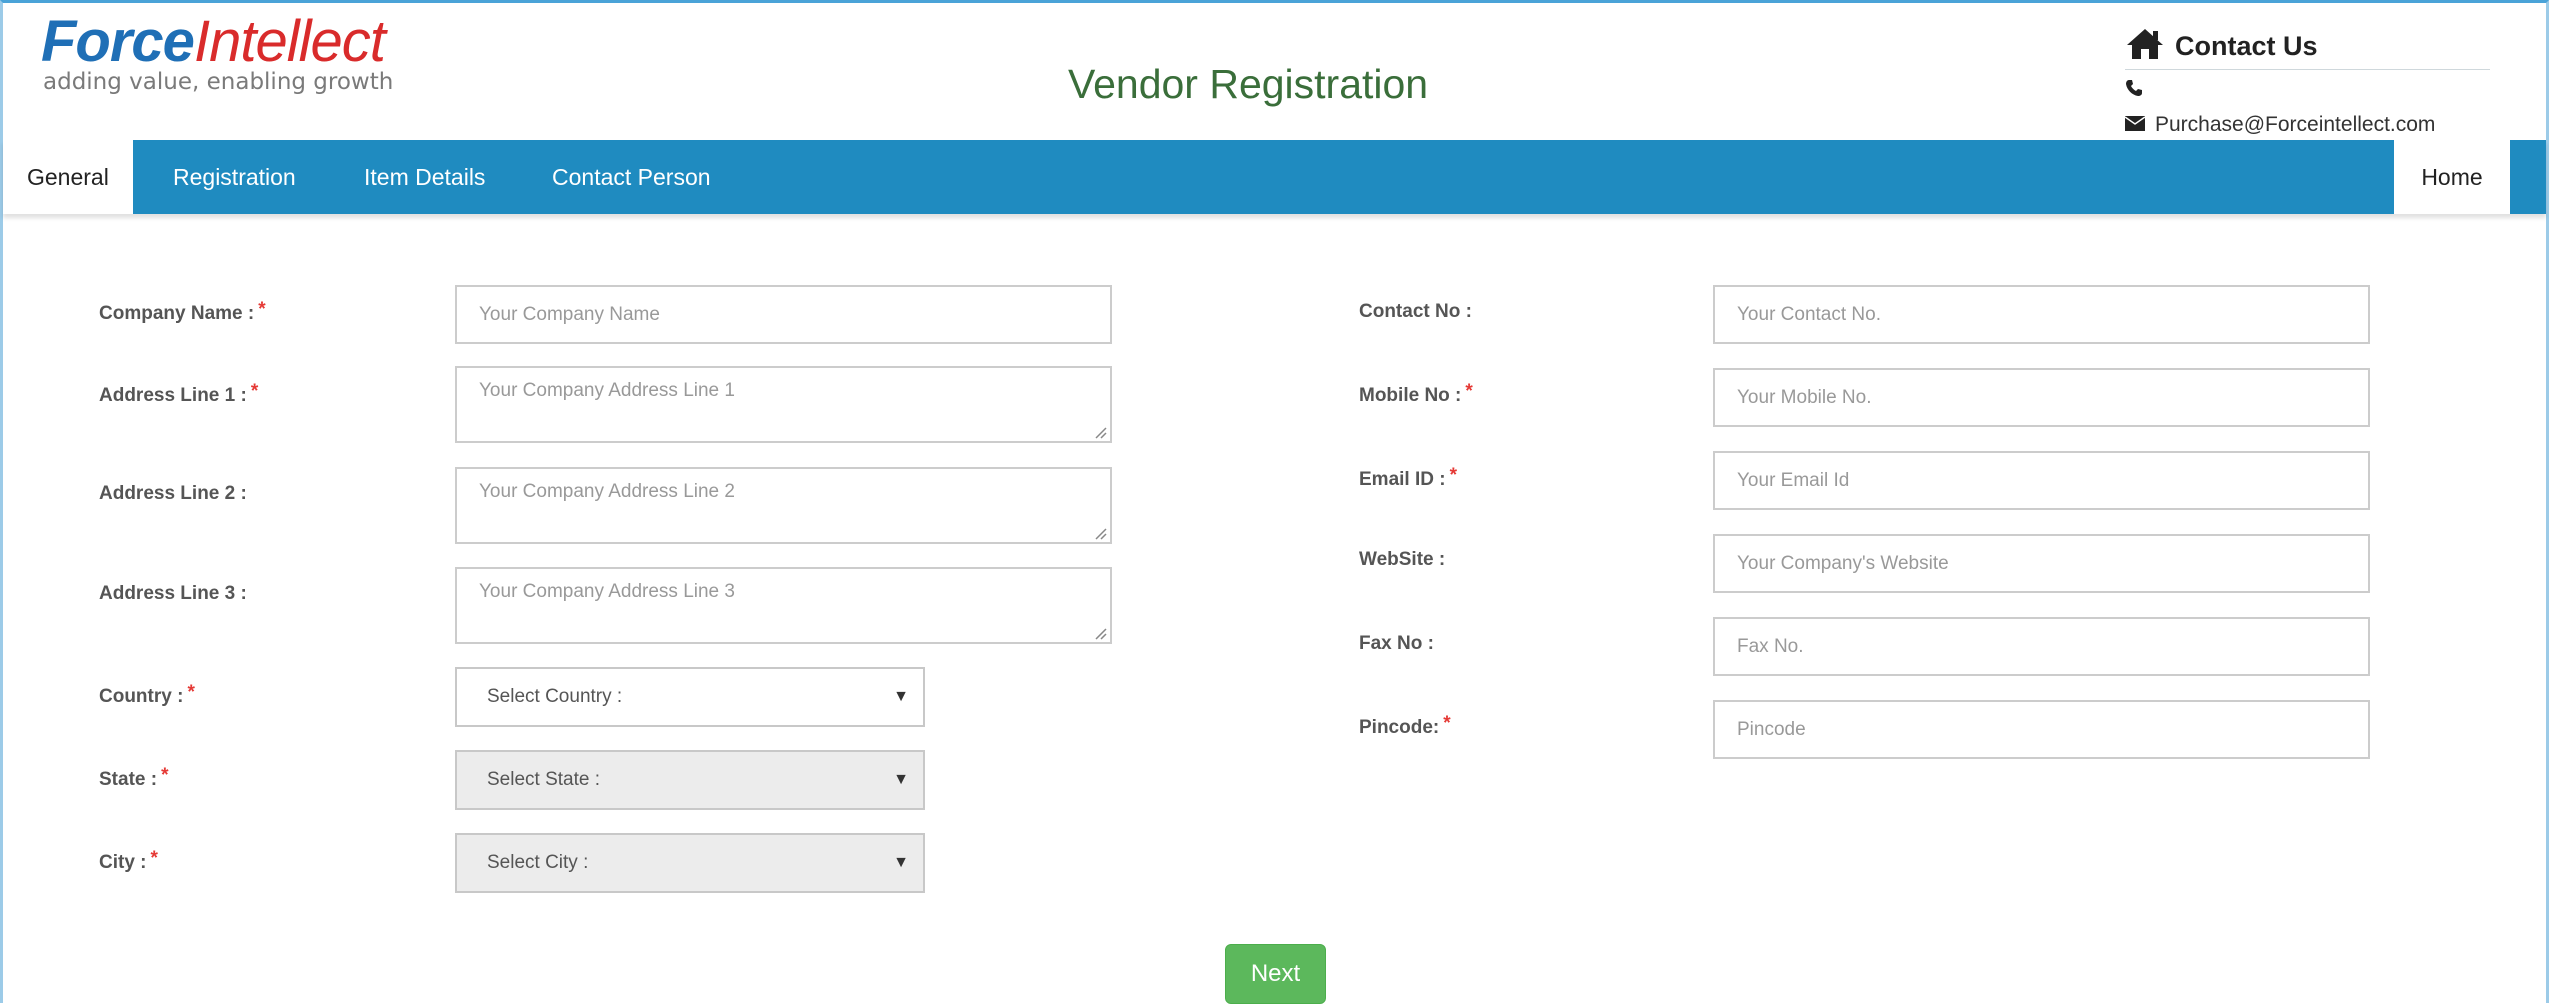 This screenshot has width=2549, height=1004. I want to click on pincode-label: Pincode: *, so click(1405, 725).